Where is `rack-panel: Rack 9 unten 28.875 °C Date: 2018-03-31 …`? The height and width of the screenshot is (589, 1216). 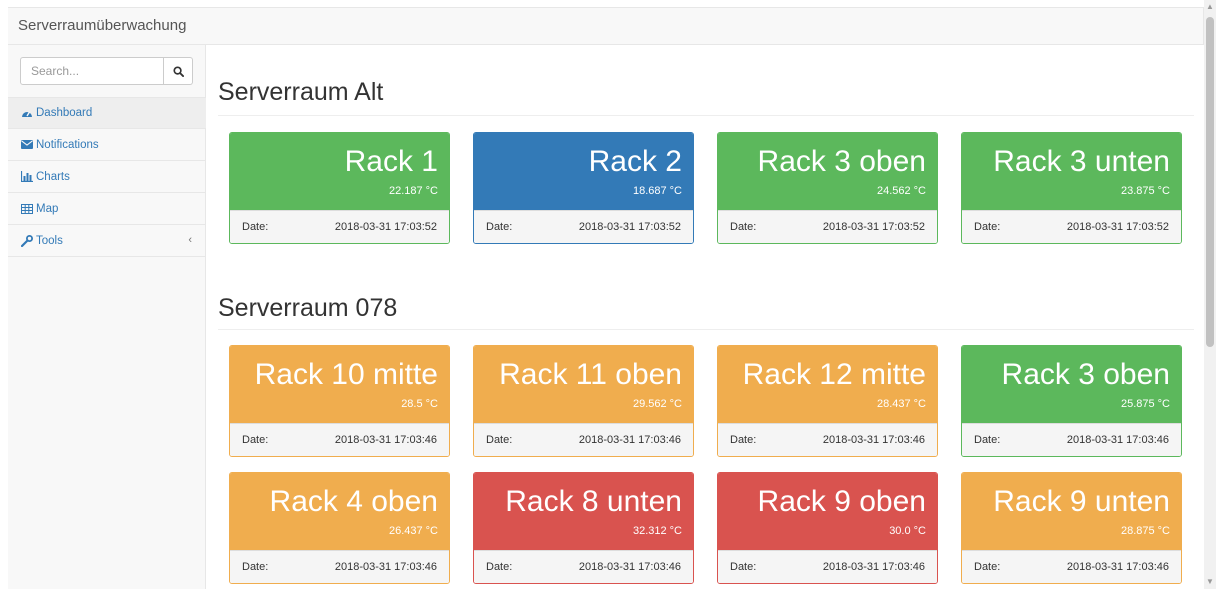 rack-panel: Rack 9 unten 28.875 °C Date: 2018-03-31 … is located at coordinates (1071, 528).